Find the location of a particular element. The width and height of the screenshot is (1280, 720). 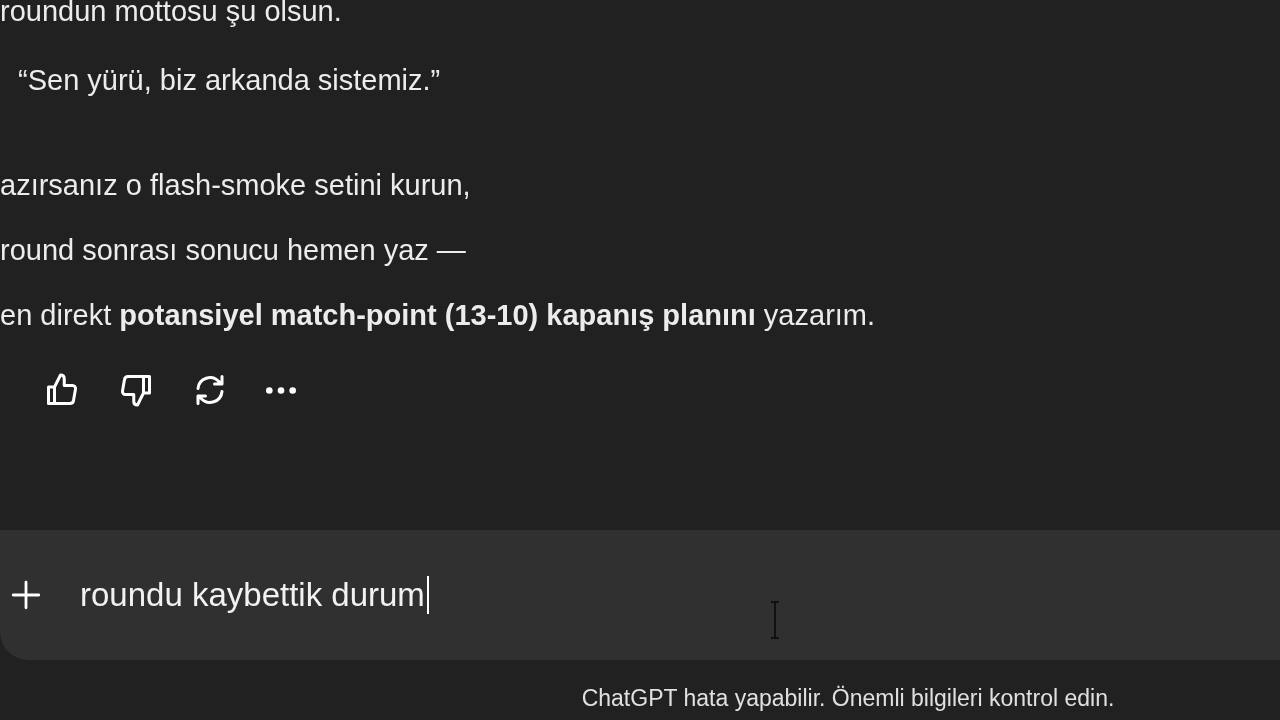

message-paragraph: “Sen yürü, biz arkanda sistemiz.” is located at coordinates (229, 80).